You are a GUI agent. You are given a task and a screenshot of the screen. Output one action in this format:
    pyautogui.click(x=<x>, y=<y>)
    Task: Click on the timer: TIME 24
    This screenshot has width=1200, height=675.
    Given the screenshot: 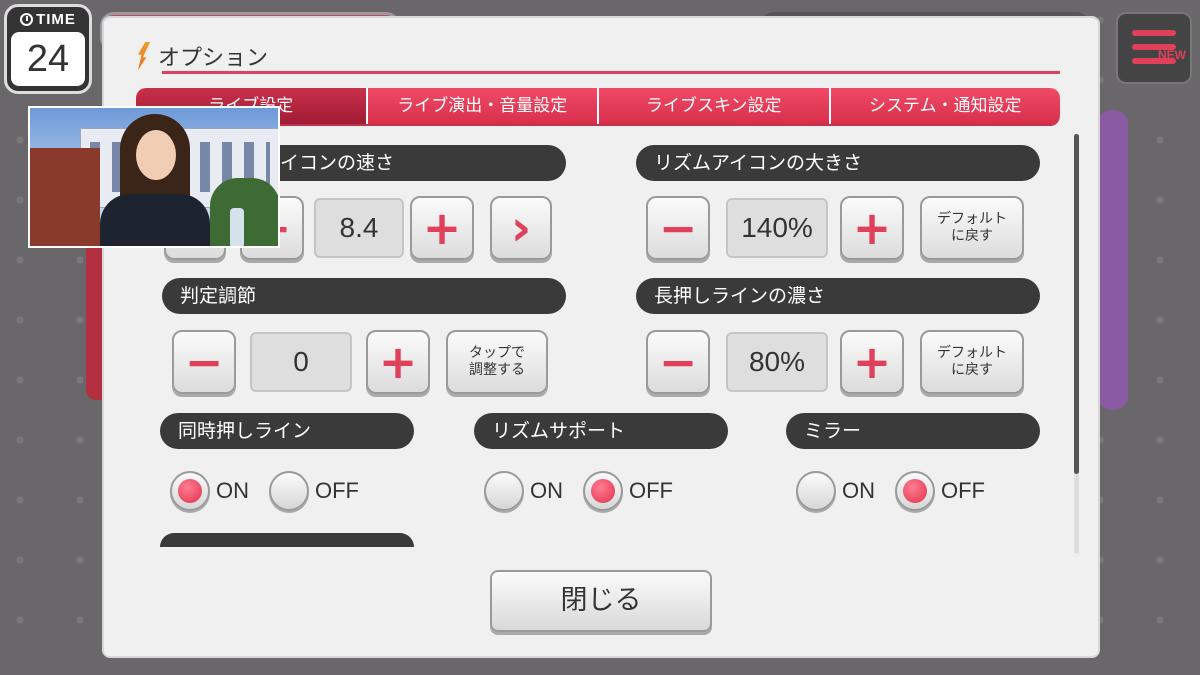 What is the action you would take?
    pyautogui.click(x=48, y=49)
    